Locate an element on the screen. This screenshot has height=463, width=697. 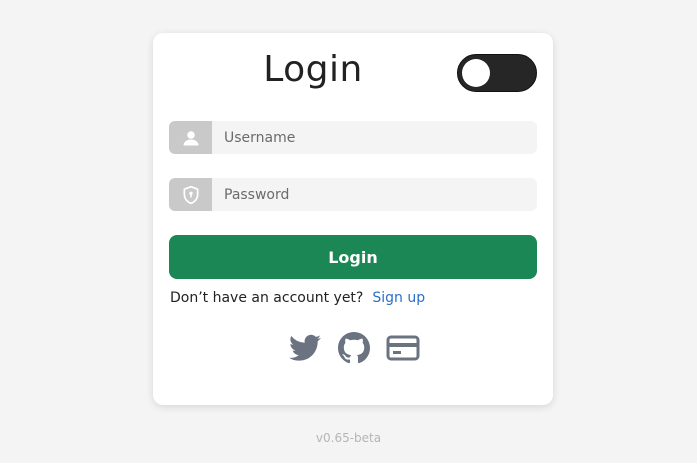
github-icon is located at coordinates (354, 348).